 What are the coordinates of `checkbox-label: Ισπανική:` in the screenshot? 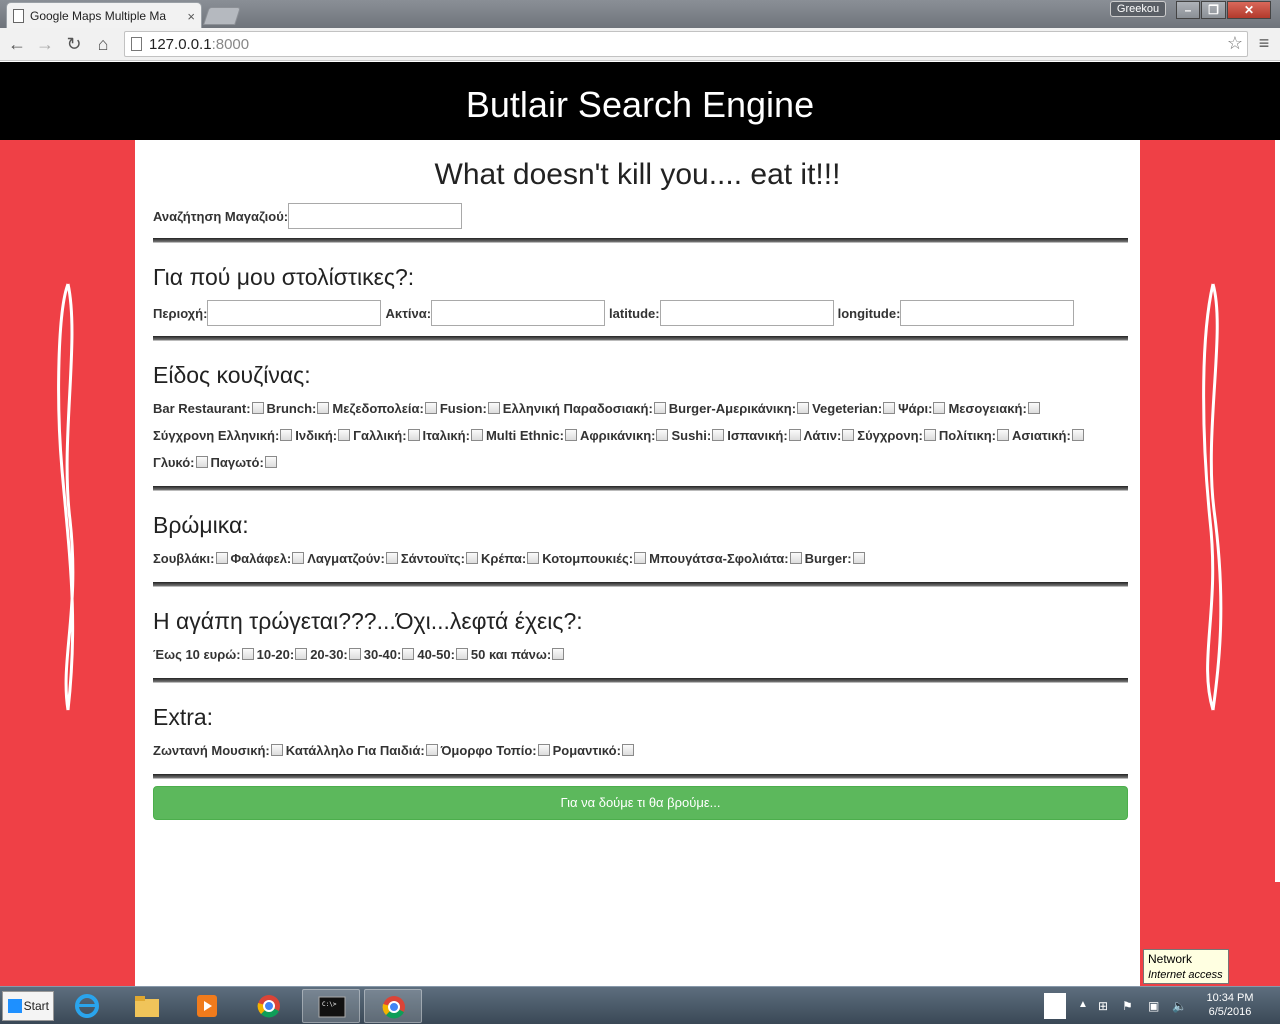 It's located at (757, 435).